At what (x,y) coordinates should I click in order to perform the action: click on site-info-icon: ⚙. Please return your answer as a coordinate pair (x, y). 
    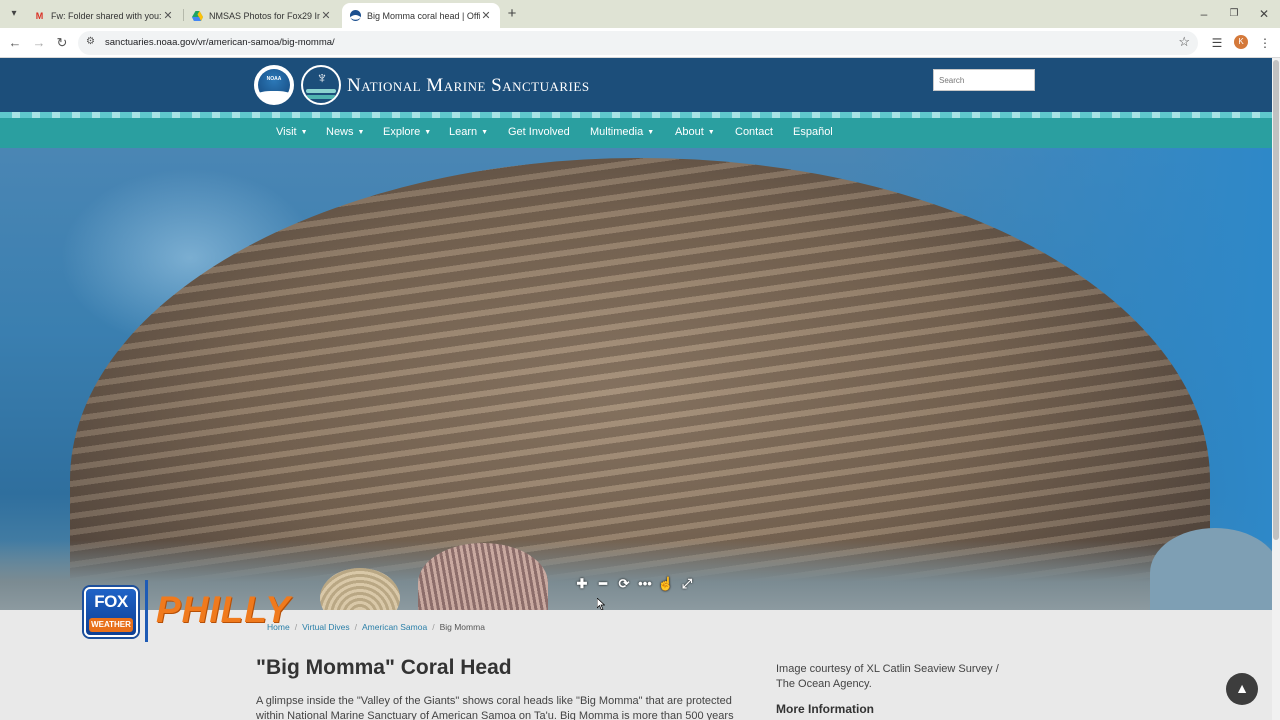
    Looking at the image, I should click on (90, 41).